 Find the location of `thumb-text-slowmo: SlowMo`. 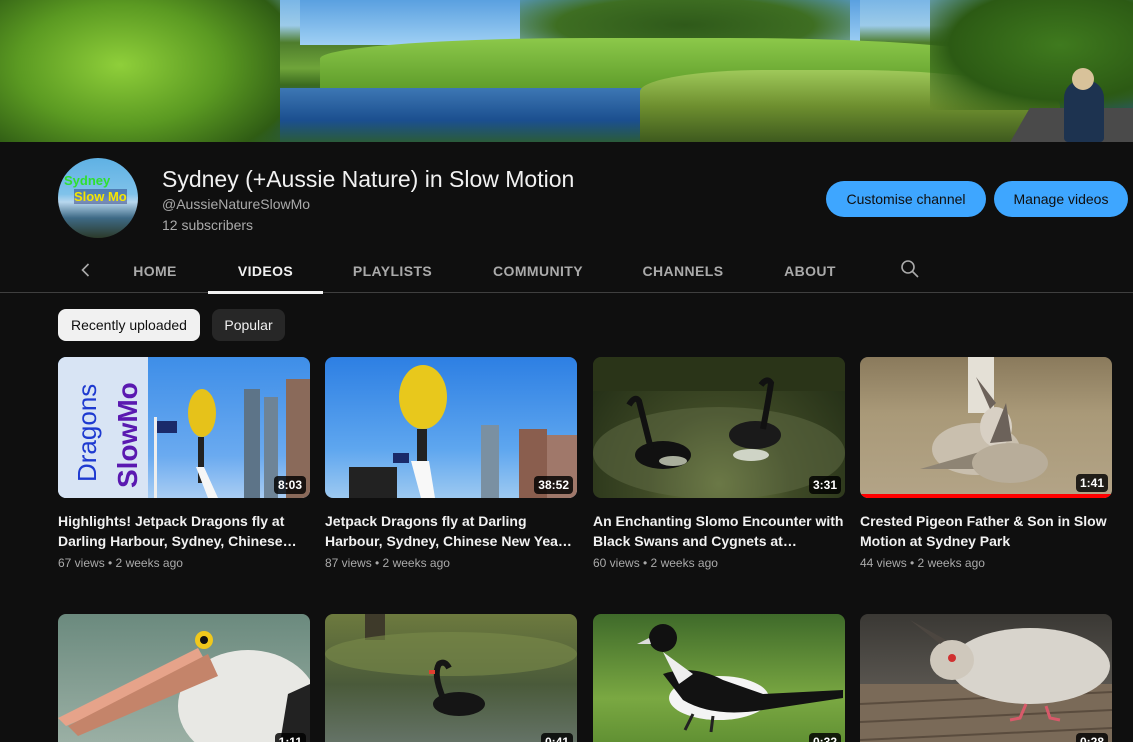

thumb-text-slowmo: SlowMo is located at coordinates (127, 435).